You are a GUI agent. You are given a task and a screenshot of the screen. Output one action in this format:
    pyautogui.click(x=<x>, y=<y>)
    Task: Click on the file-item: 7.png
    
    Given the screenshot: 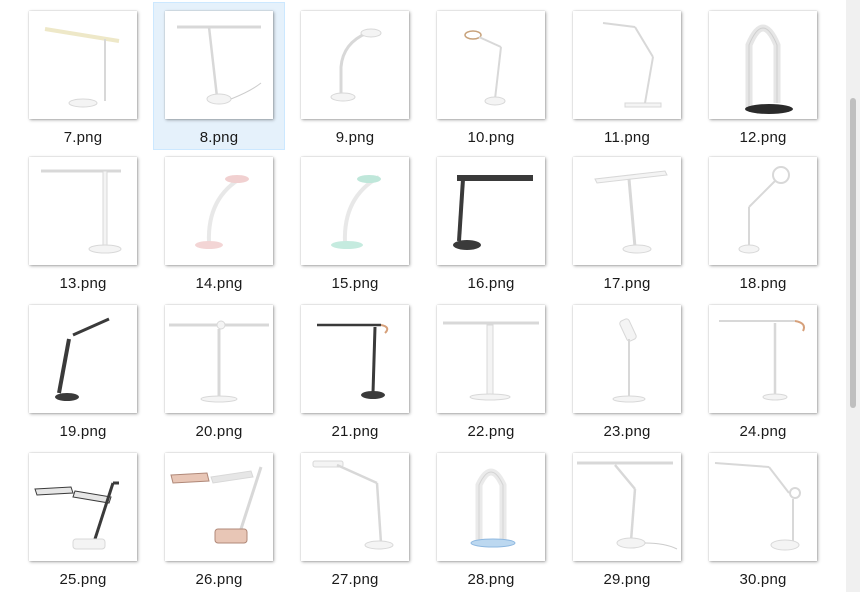 What is the action you would take?
    pyautogui.click(x=83, y=76)
    